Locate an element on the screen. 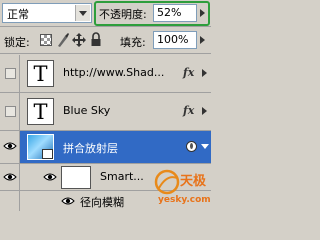  image-layer-thumbnail is located at coordinates (40, 147).